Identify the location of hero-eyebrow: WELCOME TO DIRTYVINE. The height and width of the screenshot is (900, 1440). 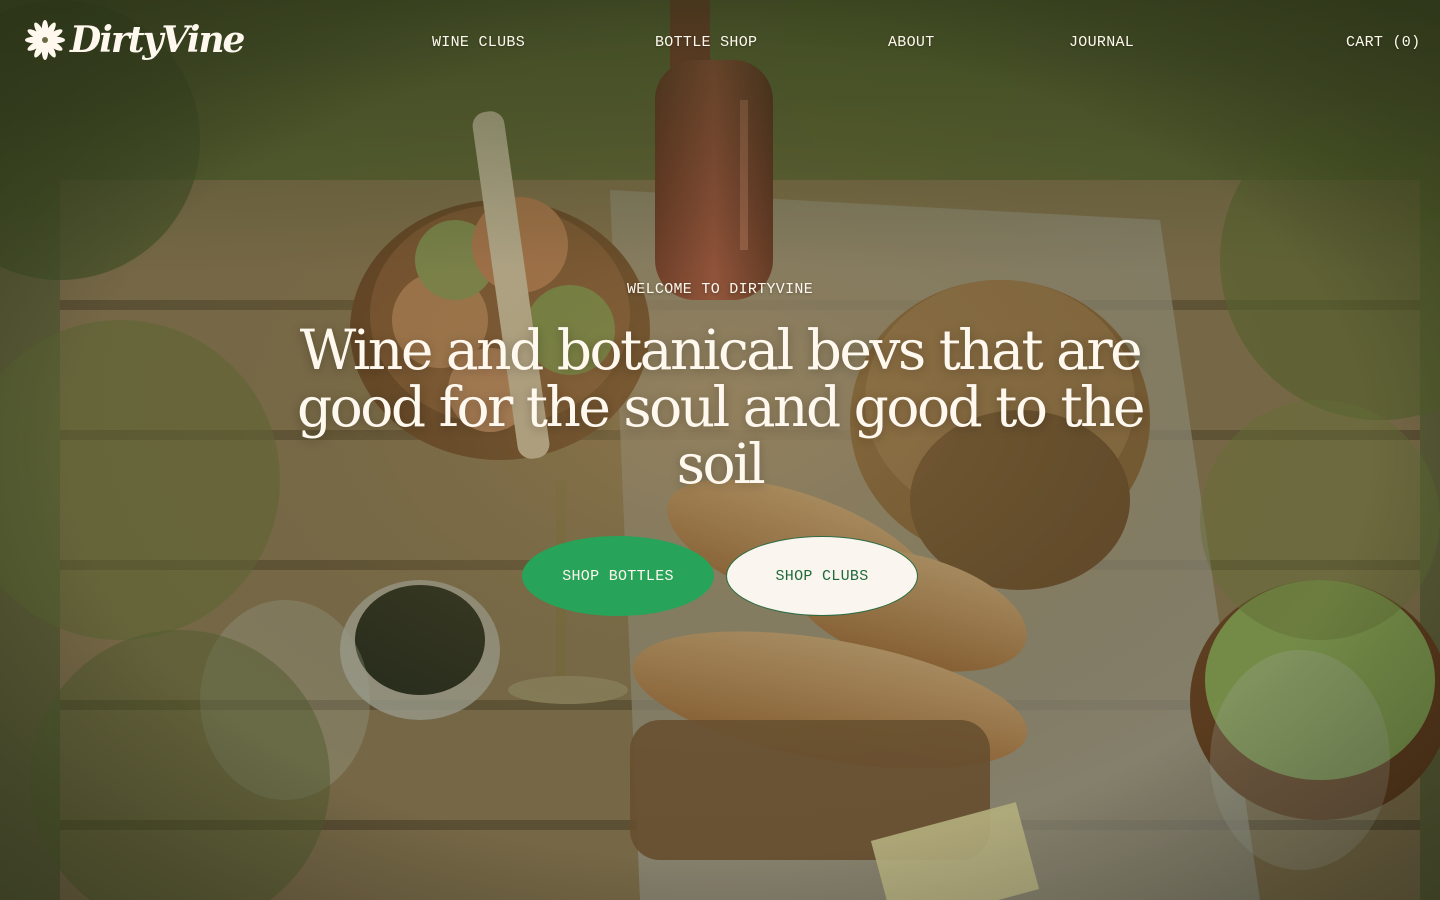
(720, 289).